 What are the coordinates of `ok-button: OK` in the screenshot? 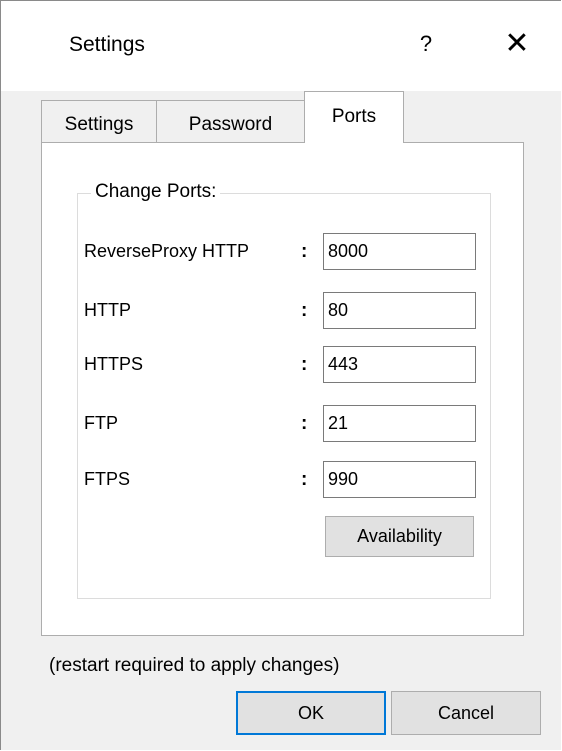 It's located at (311, 713).